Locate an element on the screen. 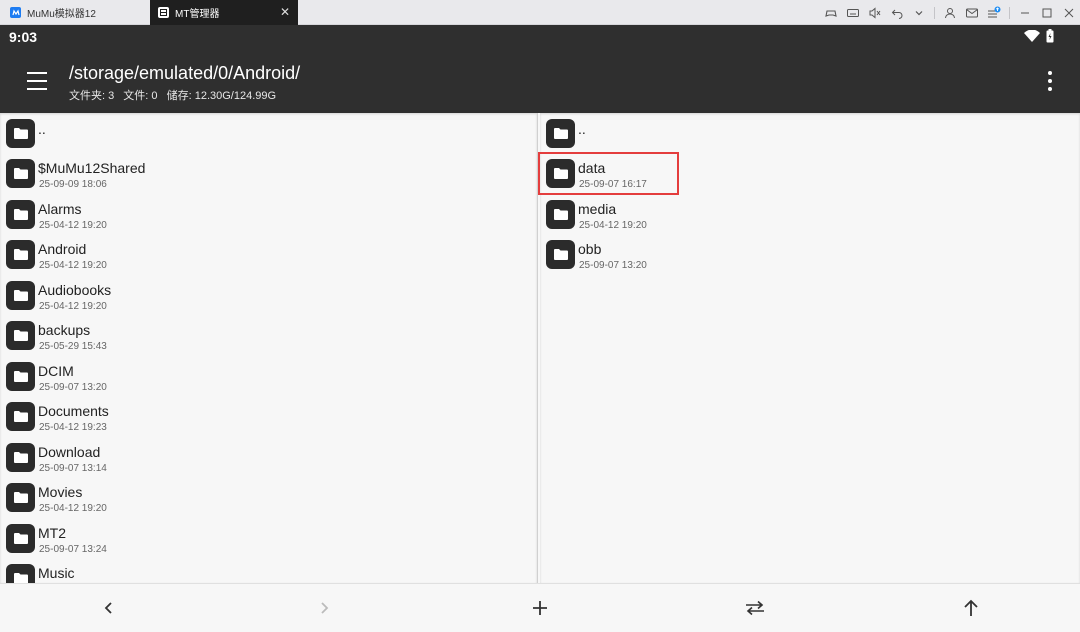 The image size is (1080, 632). gamepad-icon is located at coordinates (831, 12).